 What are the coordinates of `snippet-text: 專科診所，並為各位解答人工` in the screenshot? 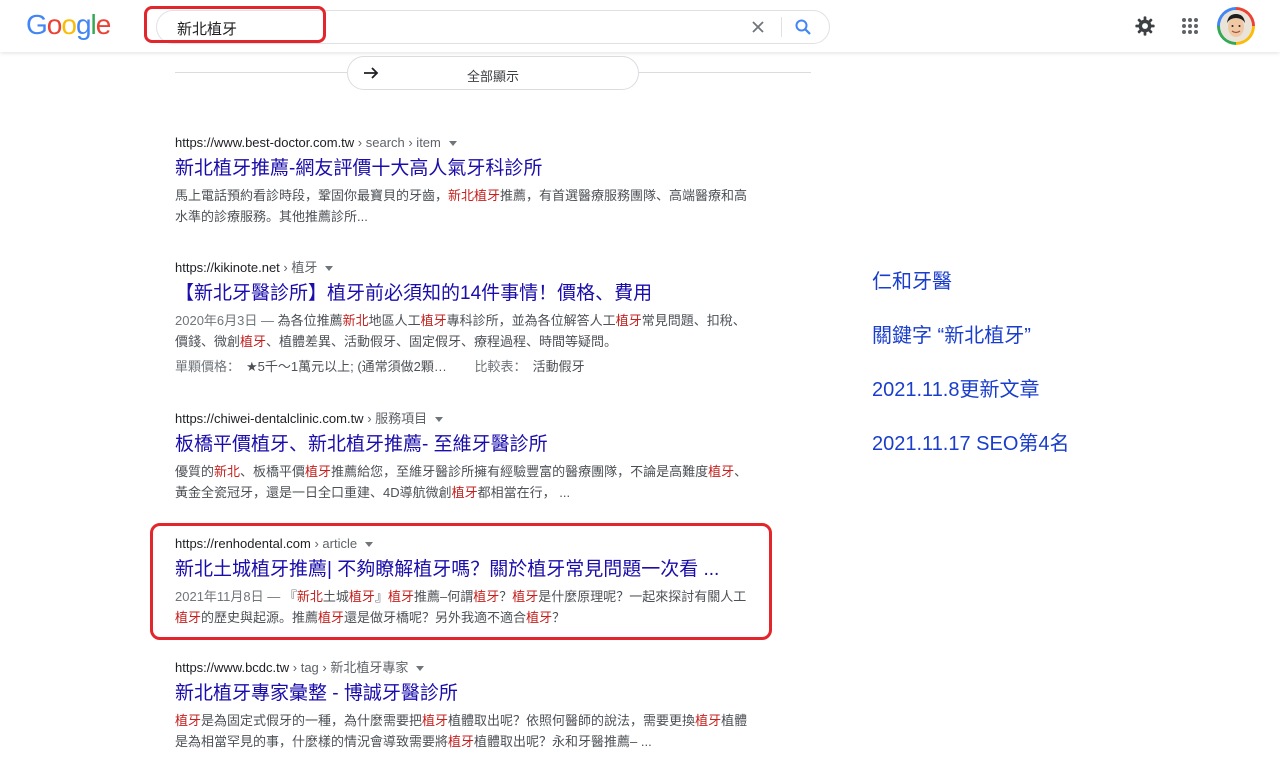 It's located at (531, 320).